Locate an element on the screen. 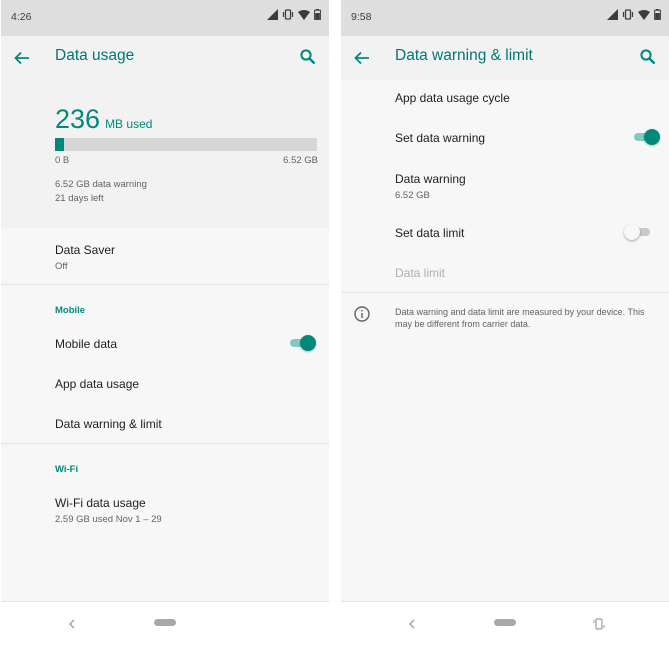 Image resolution: width=669 pixels, height=648 pixels. rotate-icon is located at coordinates (599, 624).